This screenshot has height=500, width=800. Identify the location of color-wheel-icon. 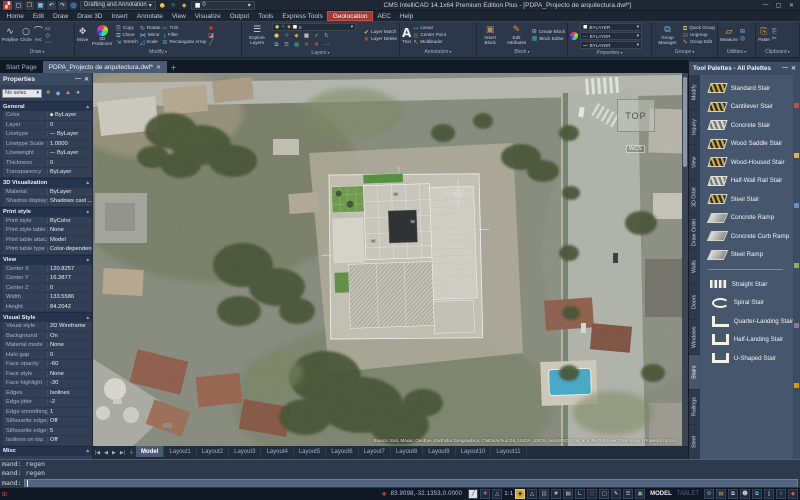
(574, 36).